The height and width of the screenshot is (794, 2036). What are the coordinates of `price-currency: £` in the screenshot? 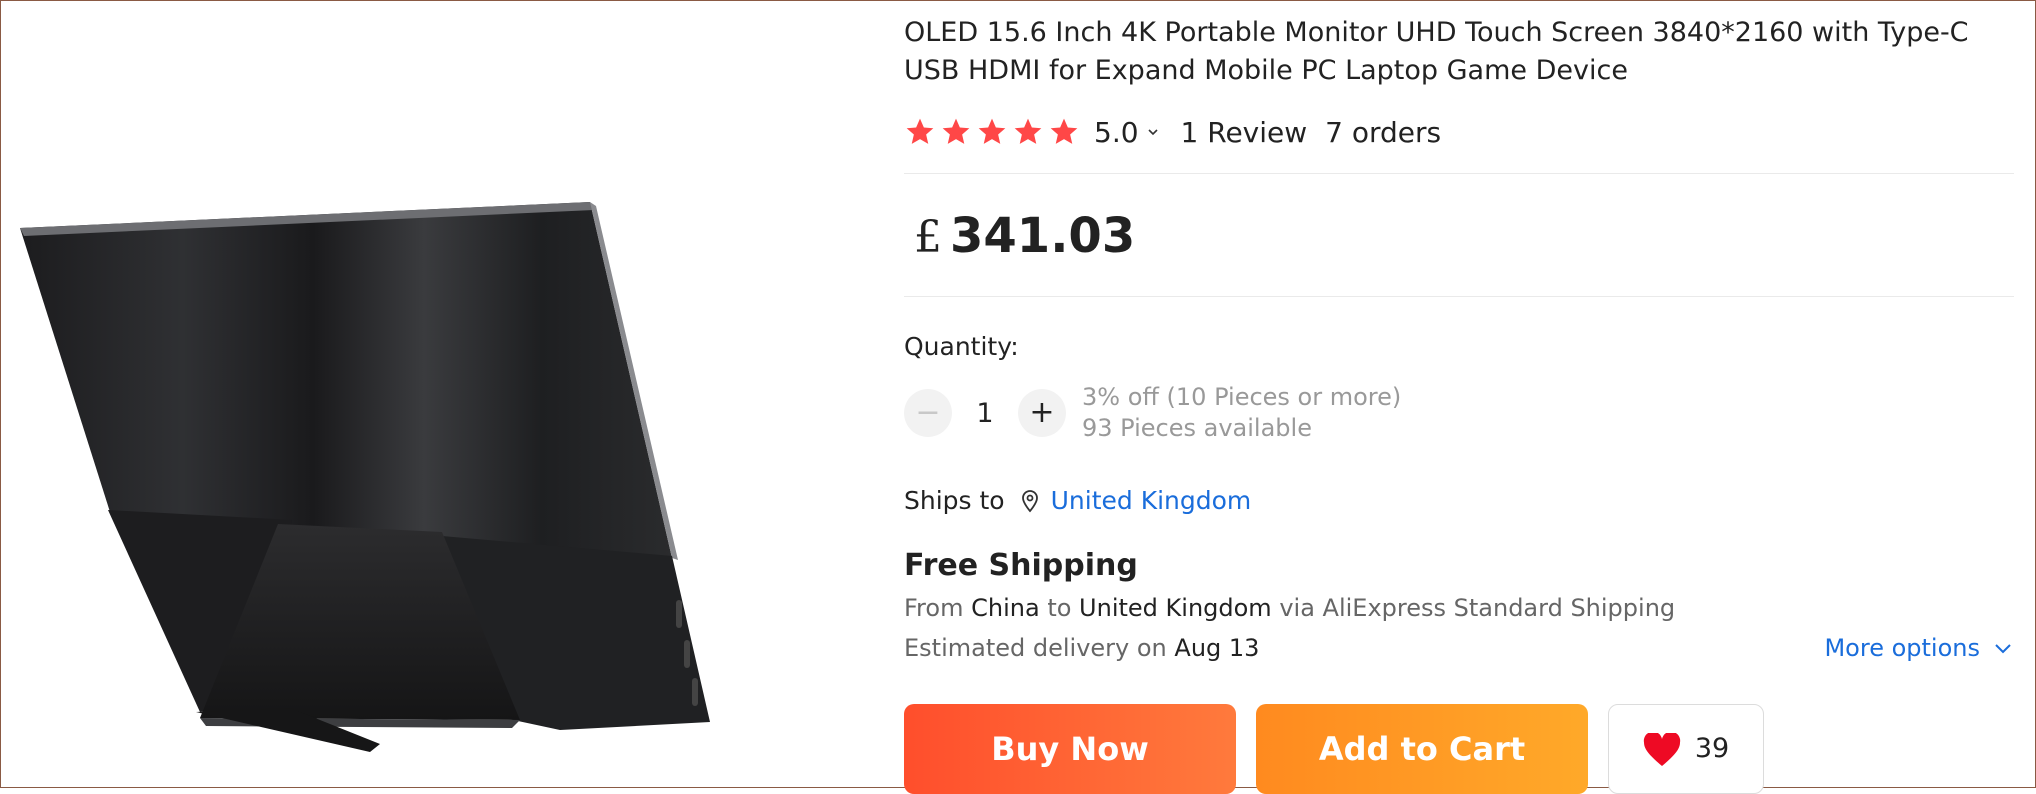 It's located at (928, 237).